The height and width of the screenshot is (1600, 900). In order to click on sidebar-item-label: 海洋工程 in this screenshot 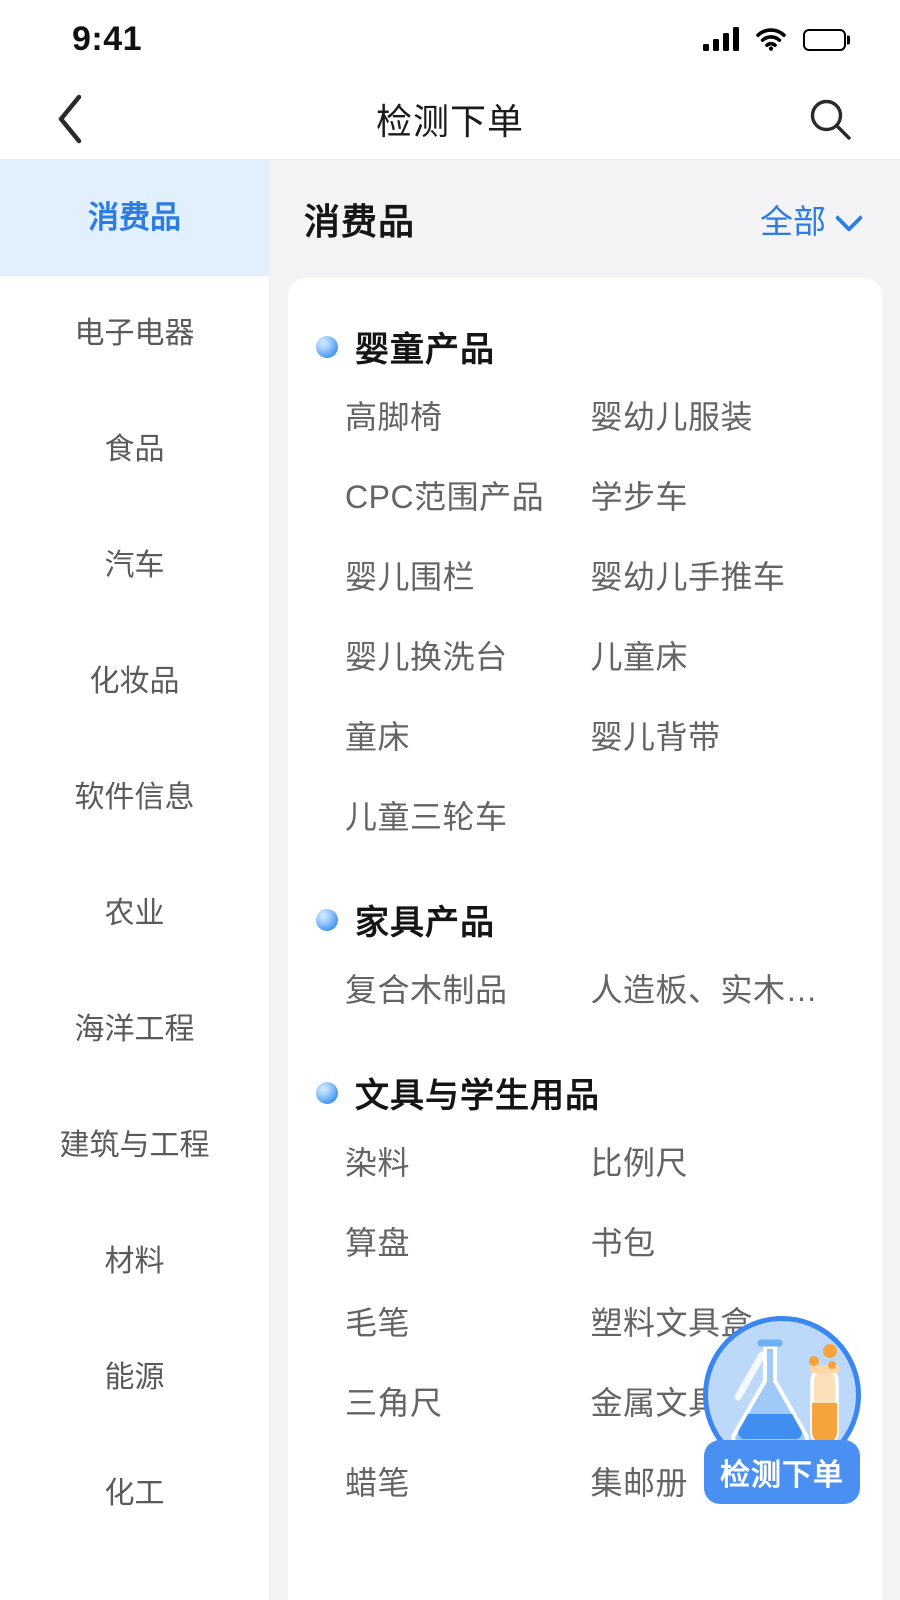, I will do `click(134, 1029)`.